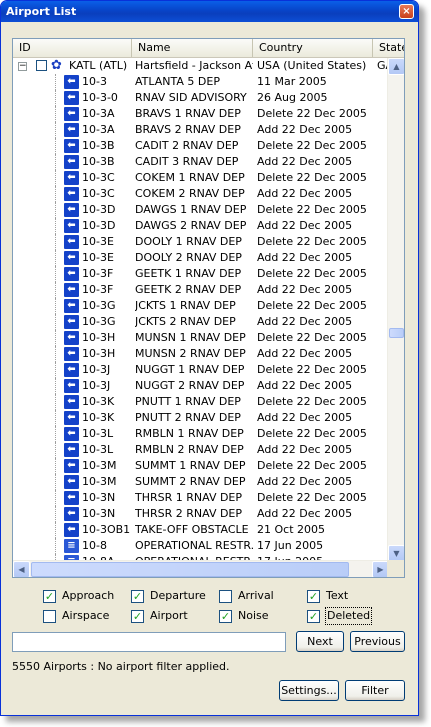 The width and height of the screenshot is (431, 727). What do you see at coordinates (347, 596) in the screenshot?
I see `filter-text-checkbox: ✓ Text` at bounding box center [347, 596].